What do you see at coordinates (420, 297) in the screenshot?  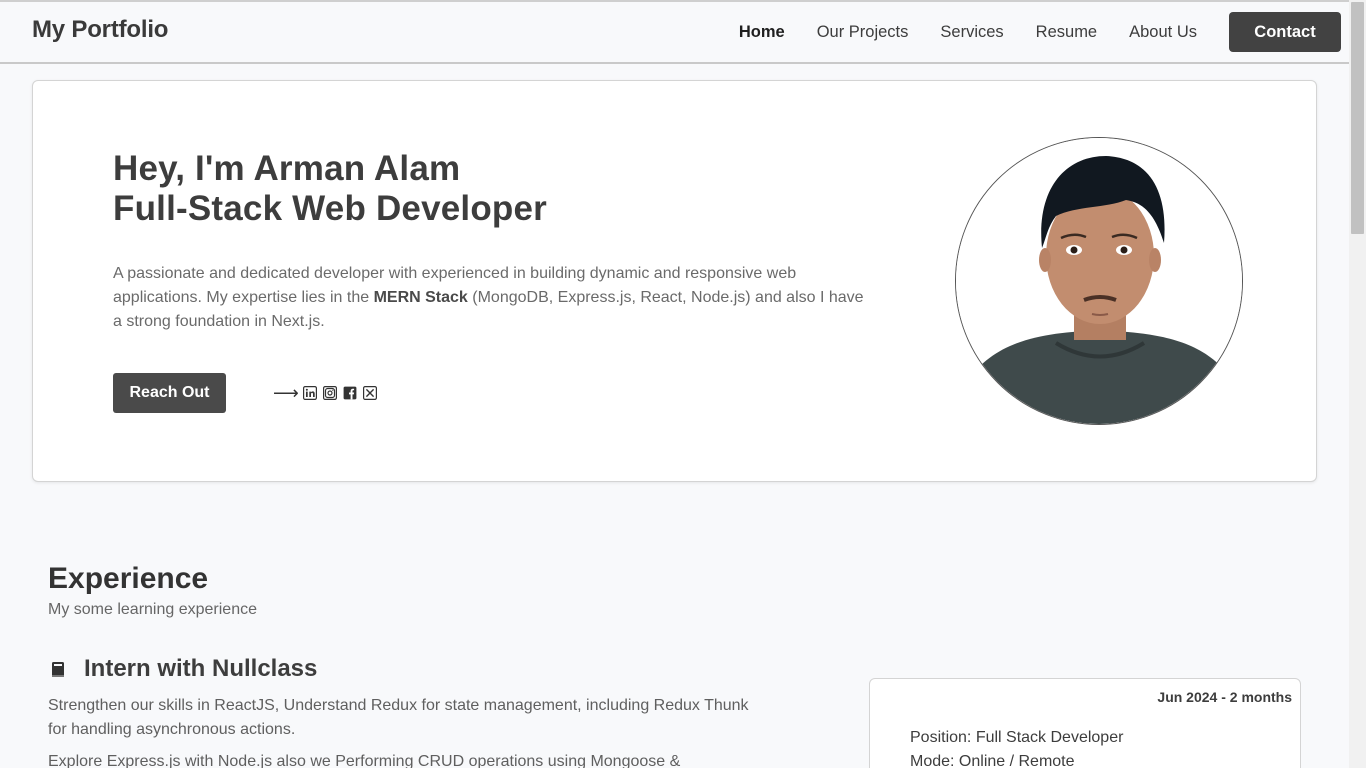 I see `hero-desc-highlight: MERN Stack` at bounding box center [420, 297].